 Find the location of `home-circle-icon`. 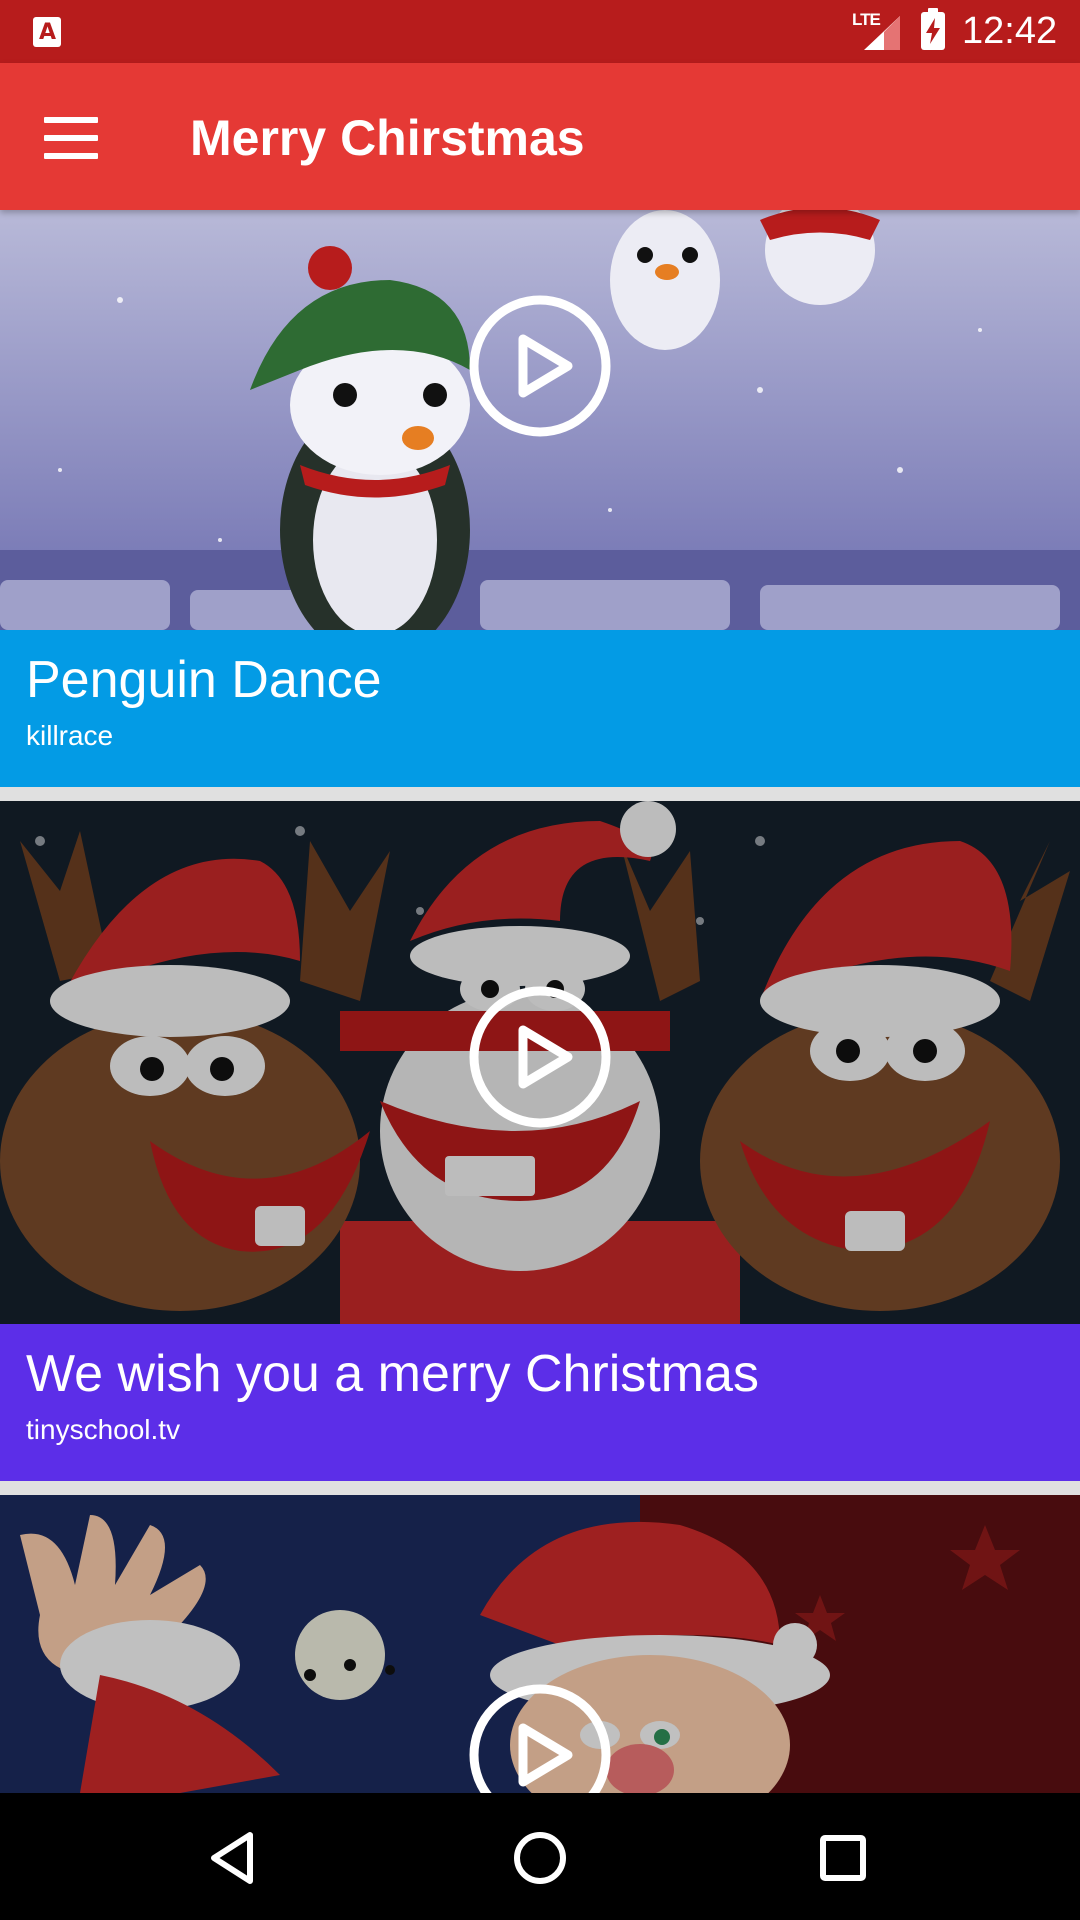

home-circle-icon is located at coordinates (540, 1858).